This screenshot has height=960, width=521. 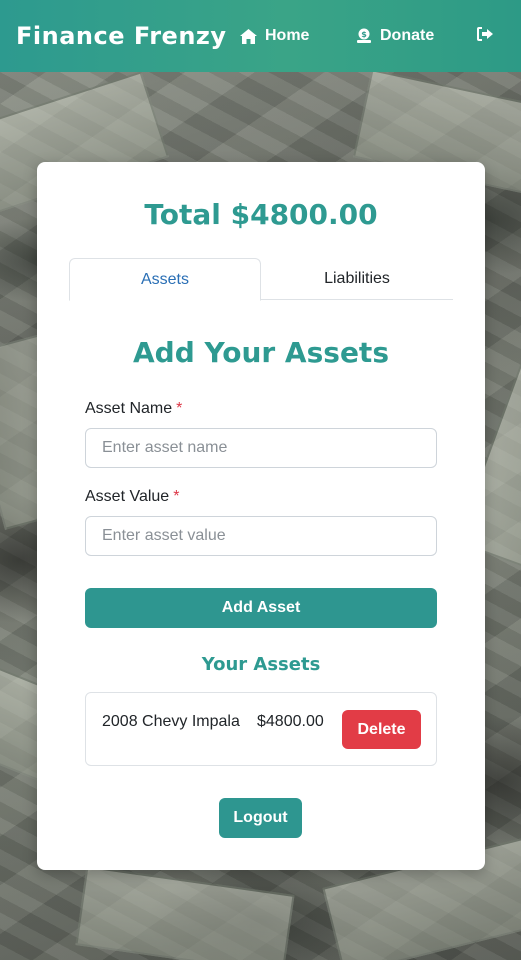 I want to click on brand-logo: Finance Frenzy, so click(x=121, y=36).